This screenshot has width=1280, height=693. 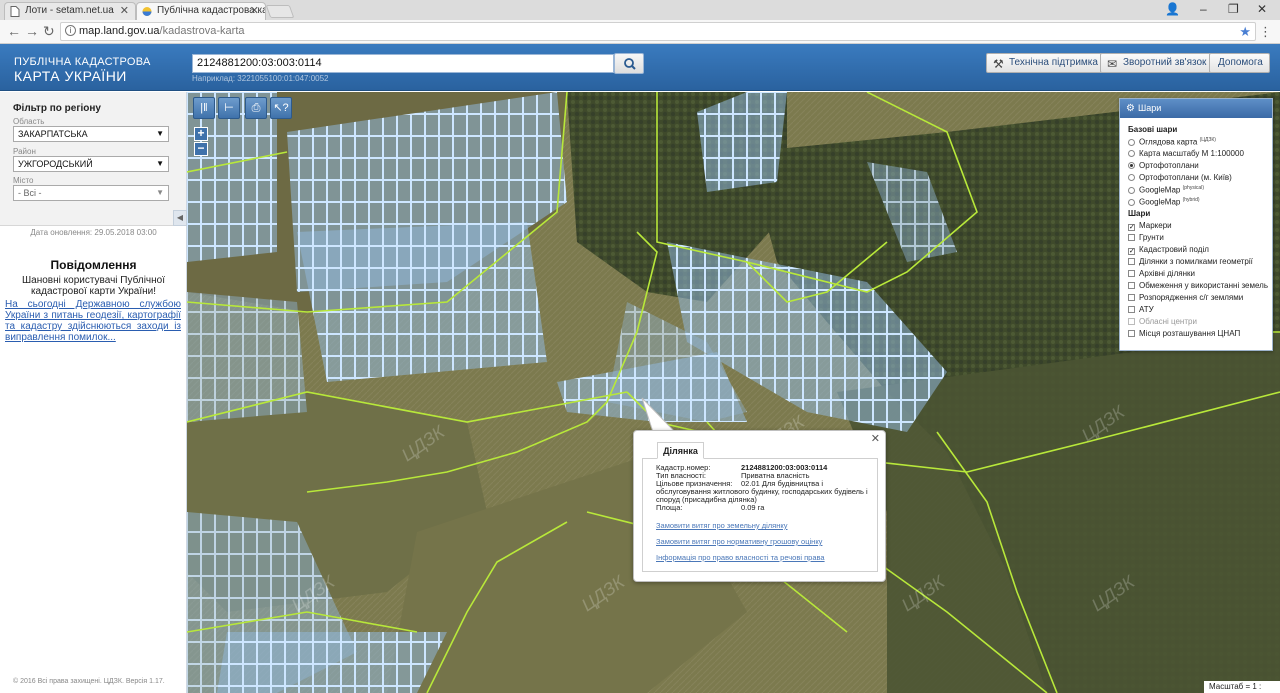 What do you see at coordinates (1163, 165) in the screenshot?
I see `base-layer-ortho: Ортофотоплани` at bounding box center [1163, 165].